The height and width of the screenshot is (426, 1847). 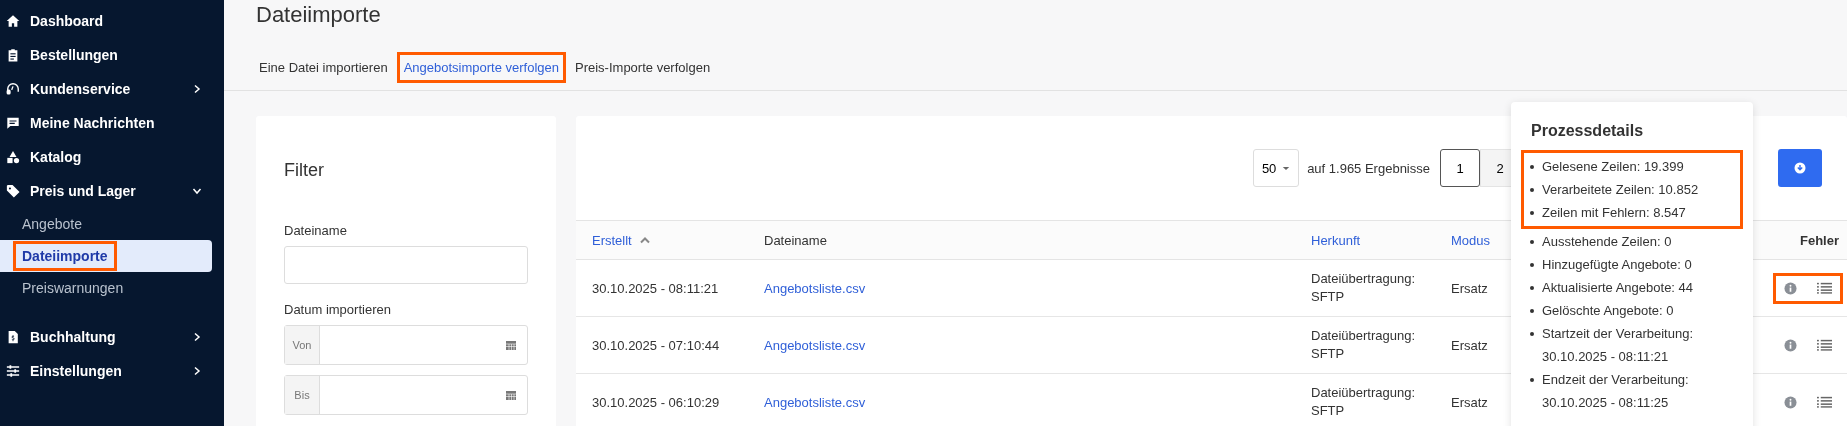 What do you see at coordinates (1633, 287) in the screenshot?
I see `detail-item: Aktualisierte Angebote: 44` at bounding box center [1633, 287].